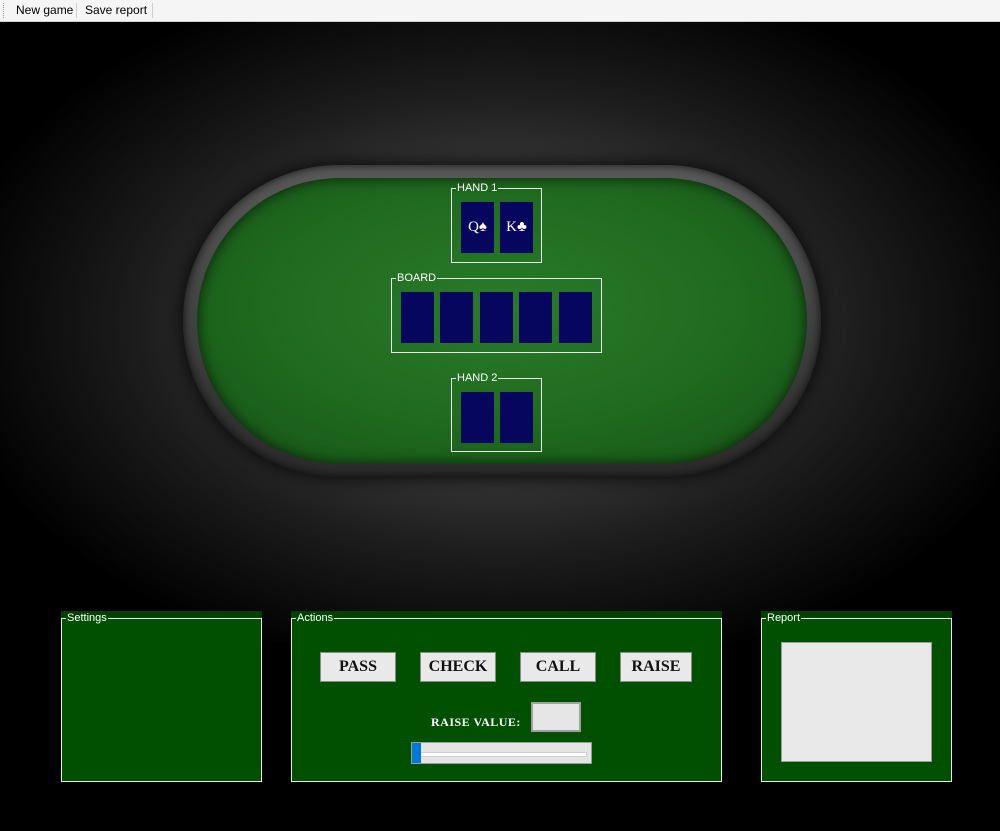 Image resolution: width=1000 pixels, height=831 pixels. Describe the element at coordinates (500, 11) in the screenshot. I see `menu-bar: New game Save report` at that location.